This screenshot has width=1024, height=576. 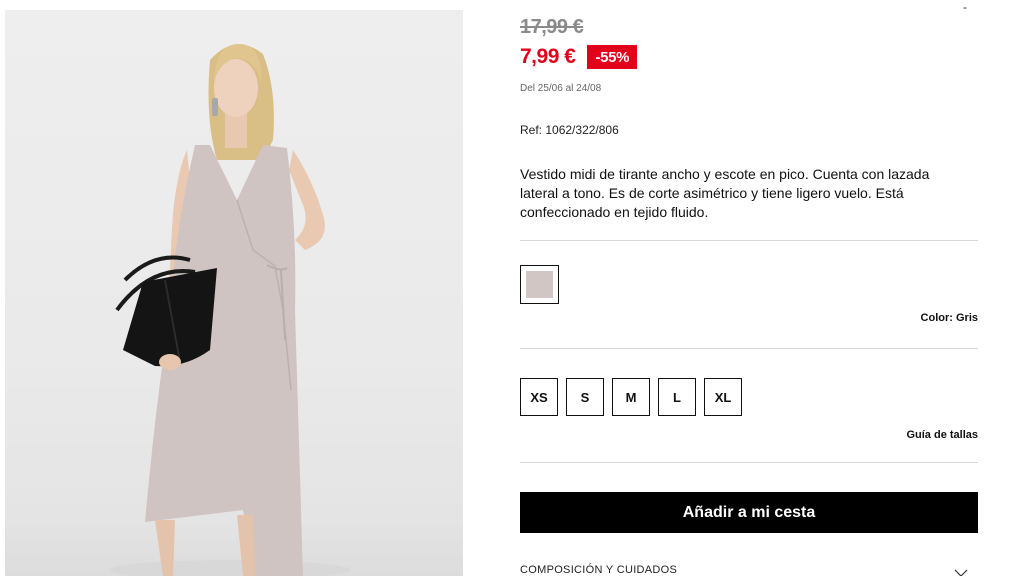 I want to click on size-button-s: S, so click(x=585, y=397).